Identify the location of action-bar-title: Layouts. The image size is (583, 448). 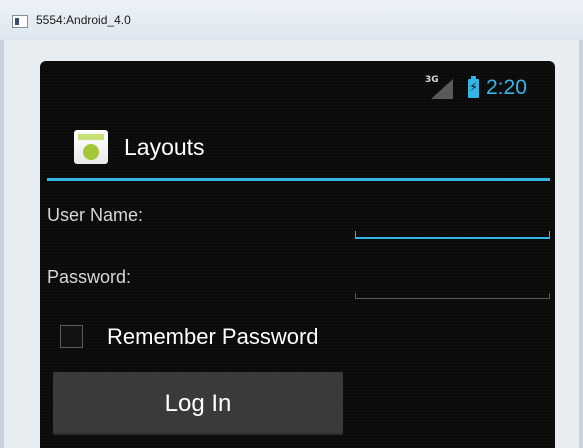
(164, 147).